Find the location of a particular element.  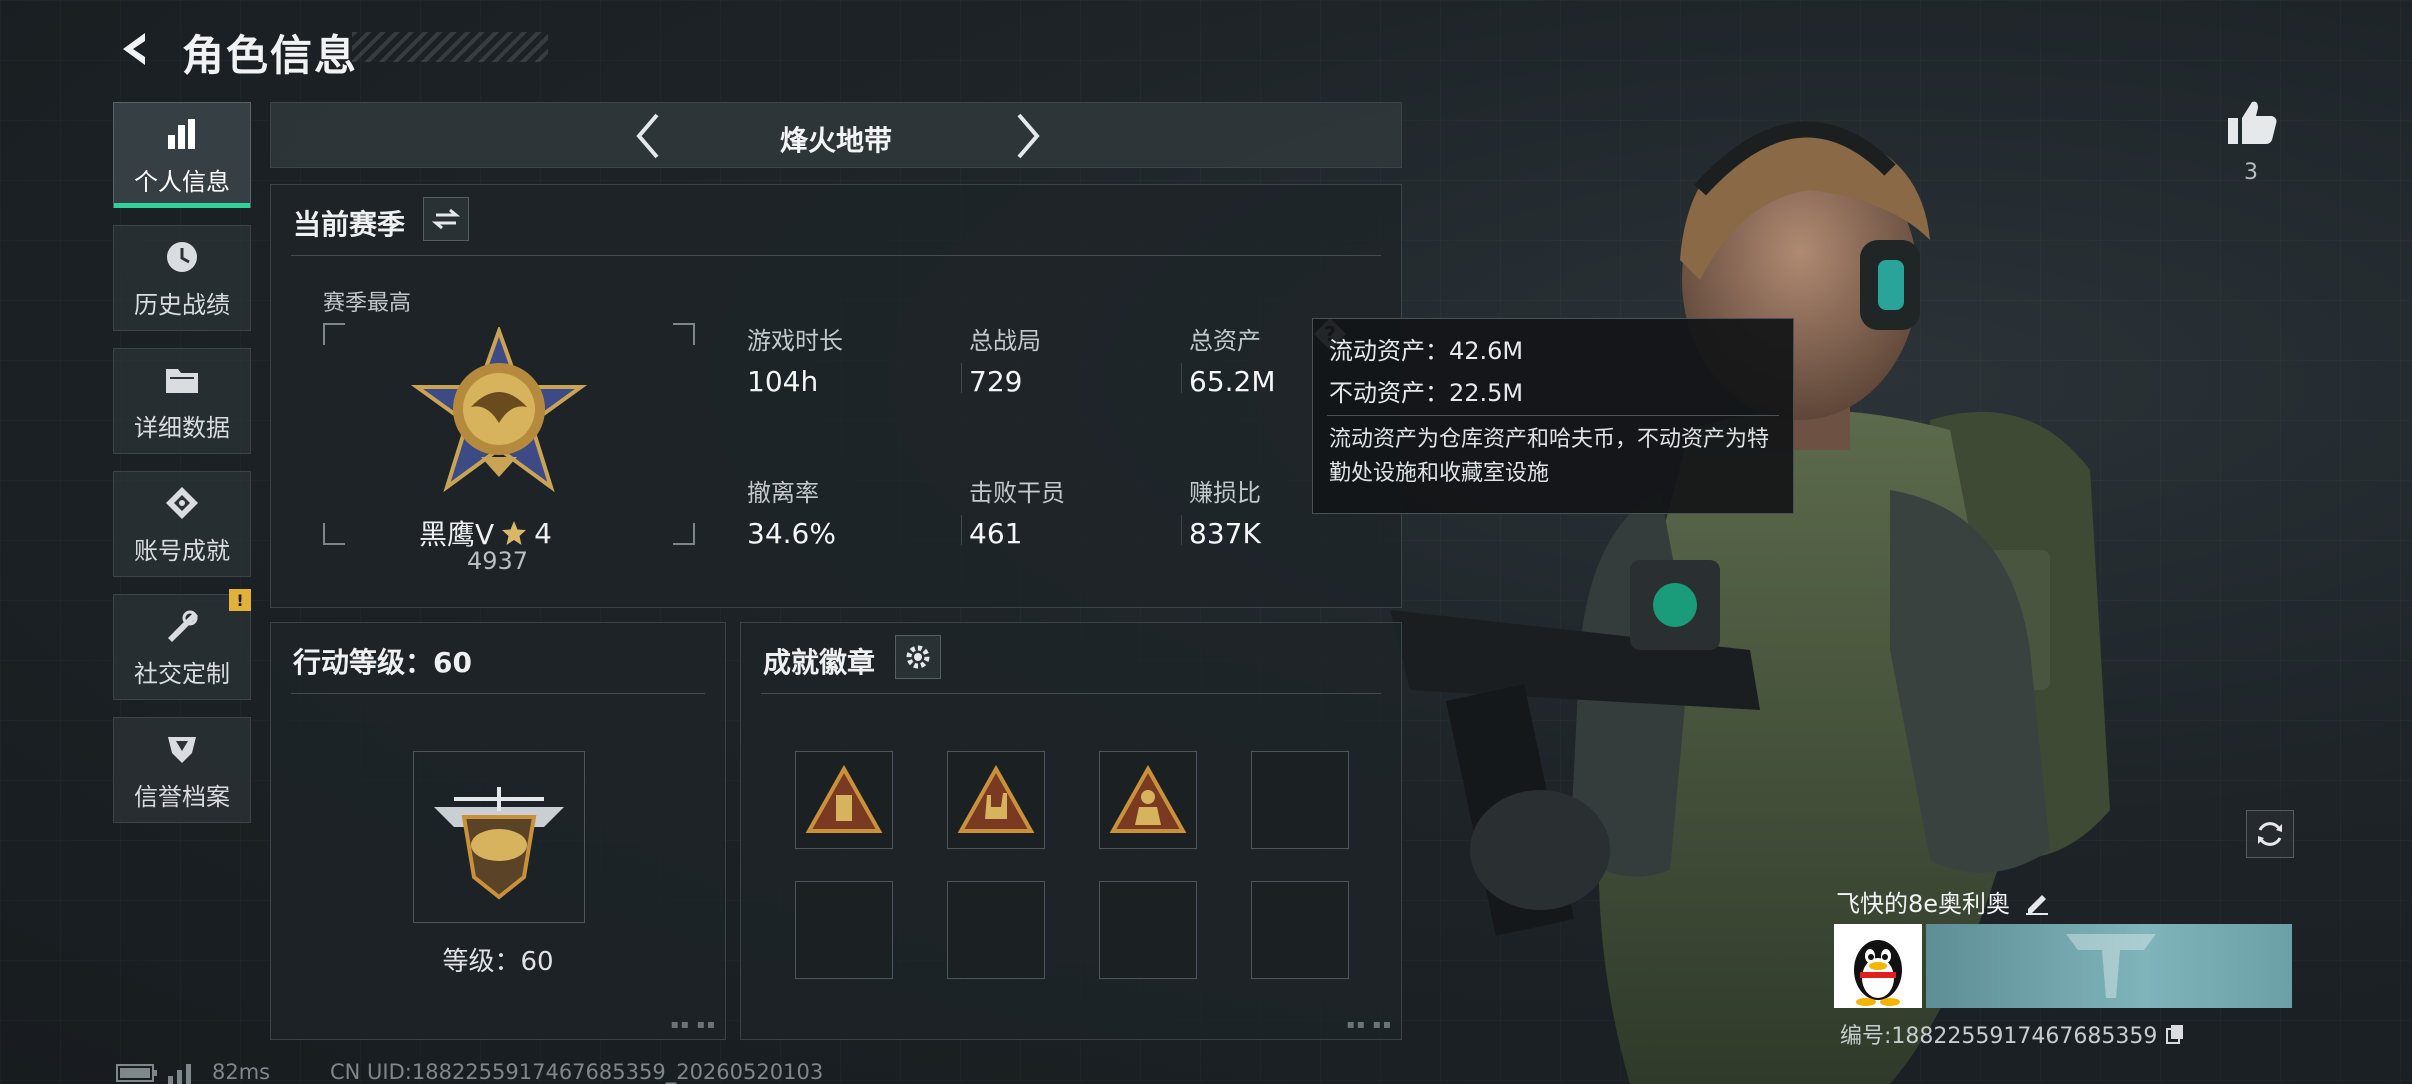

sidebar-item-label: 详细数据 is located at coordinates (182, 427).